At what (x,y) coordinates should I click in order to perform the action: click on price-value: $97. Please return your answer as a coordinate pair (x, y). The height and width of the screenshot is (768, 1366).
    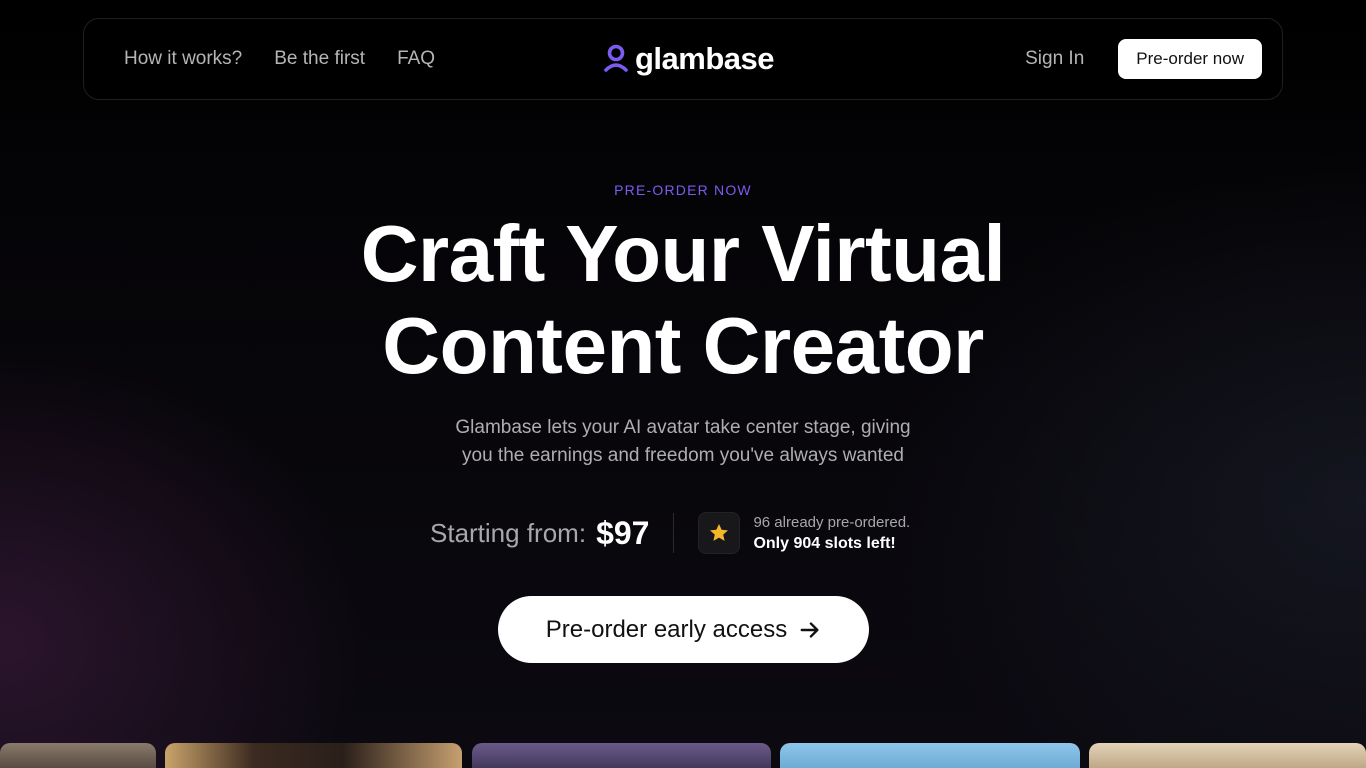
    Looking at the image, I should click on (623, 532).